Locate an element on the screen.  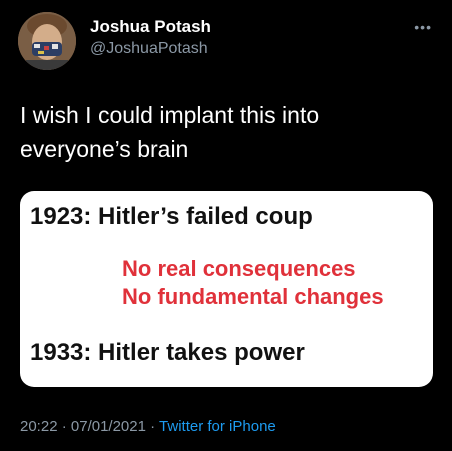
author-display-name: Joshua Potash is located at coordinates (150, 27).